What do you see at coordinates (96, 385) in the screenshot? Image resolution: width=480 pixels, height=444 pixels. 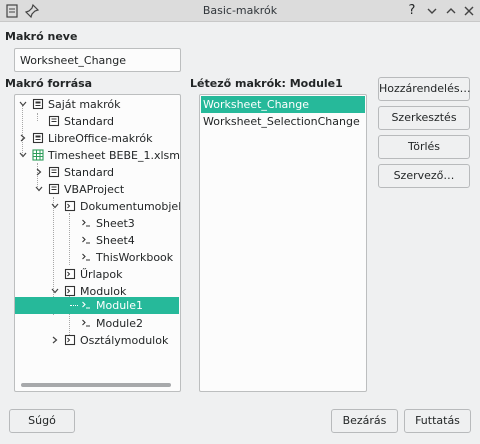 I see `horizontal-scrollbar` at bounding box center [96, 385].